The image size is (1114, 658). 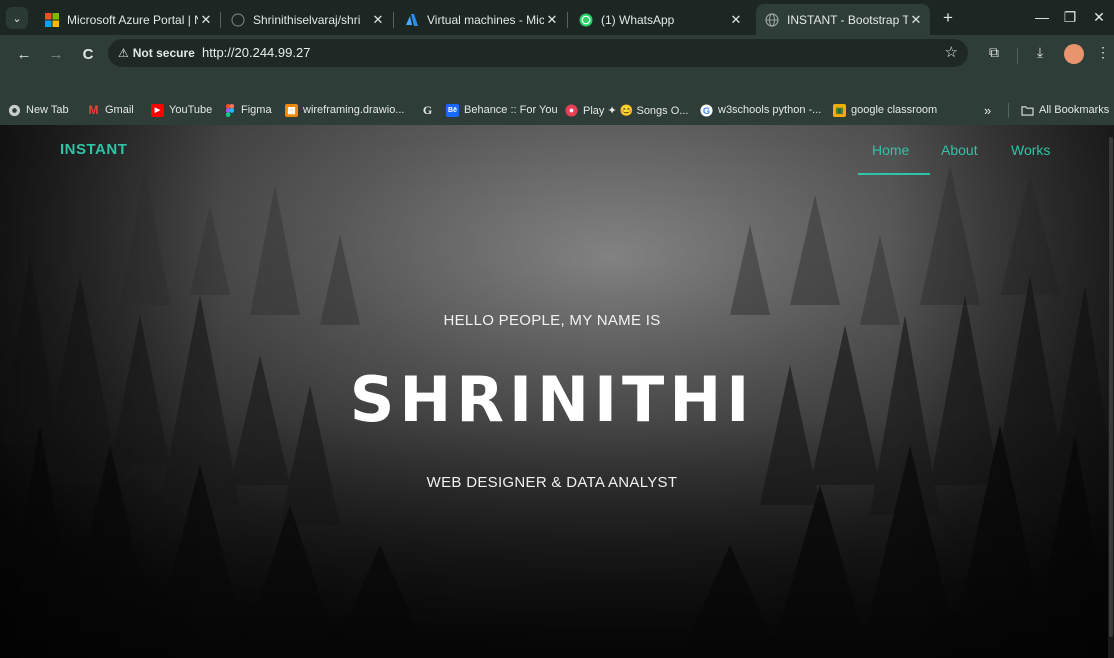 I want to click on tab-whatsapp: (1) WhatsApp ✕, so click(x=660, y=19).